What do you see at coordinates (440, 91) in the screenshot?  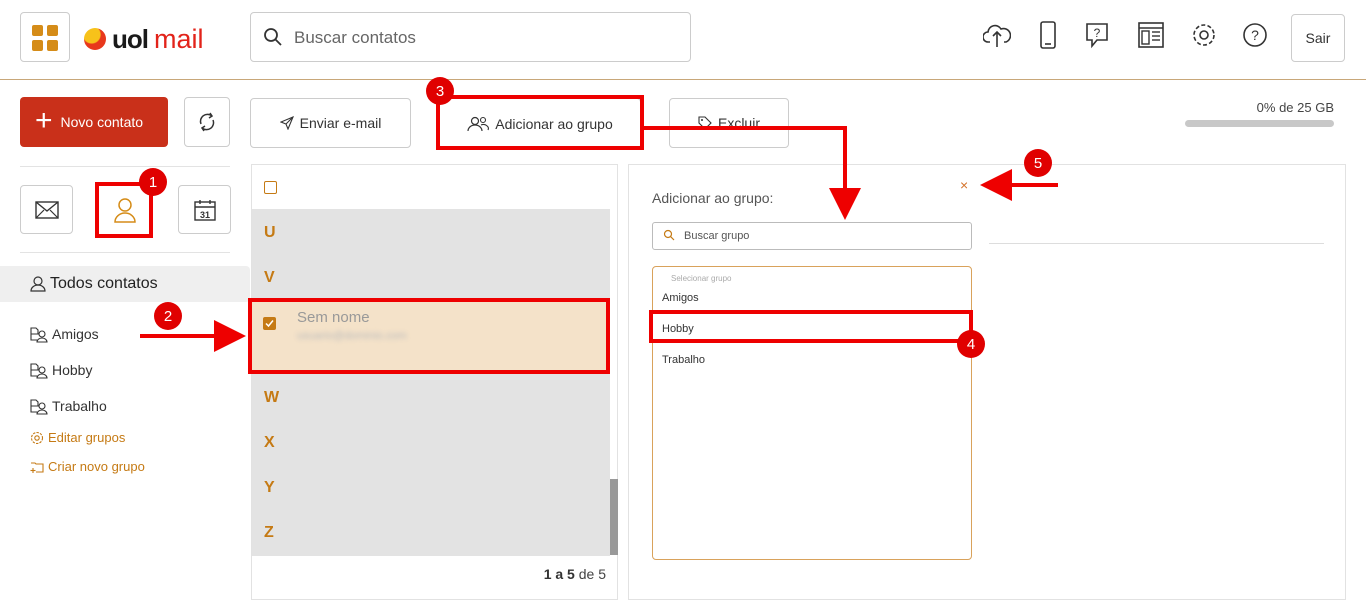 I see `annotation-badge-3: 3` at bounding box center [440, 91].